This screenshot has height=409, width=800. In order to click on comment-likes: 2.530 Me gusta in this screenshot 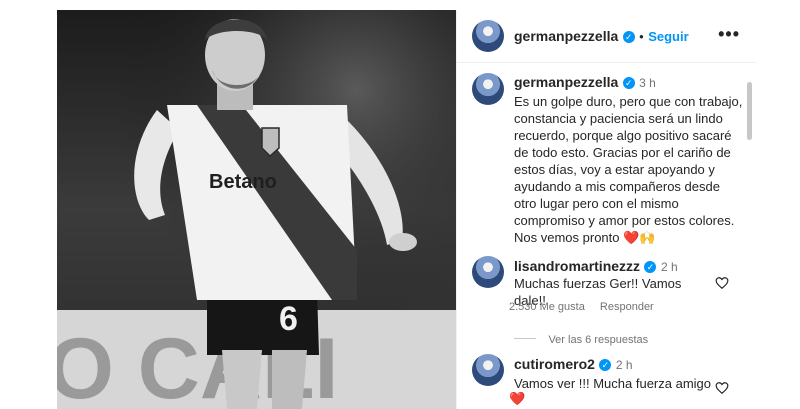, I will do `click(547, 307)`.